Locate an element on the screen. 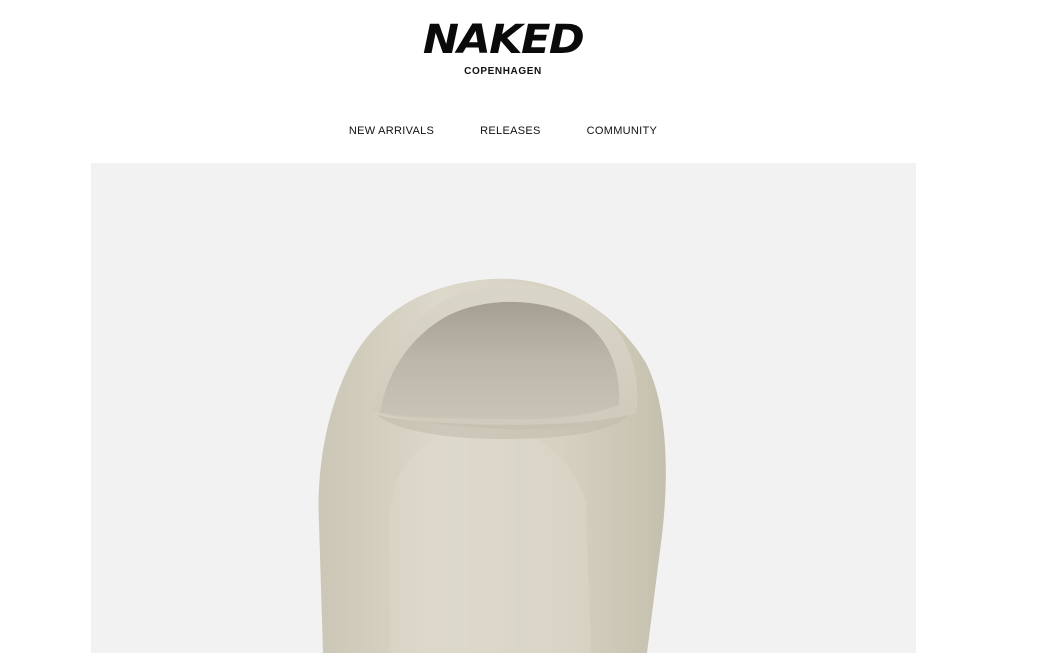 The height and width of the screenshot is (653, 1057). brand-name: NAKED is located at coordinates (503, 40).